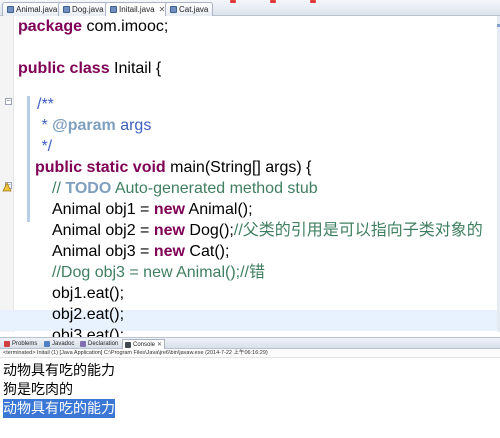  Describe the element at coordinates (93, 26) in the screenshot. I see `code-line: package com.imooc;` at that location.